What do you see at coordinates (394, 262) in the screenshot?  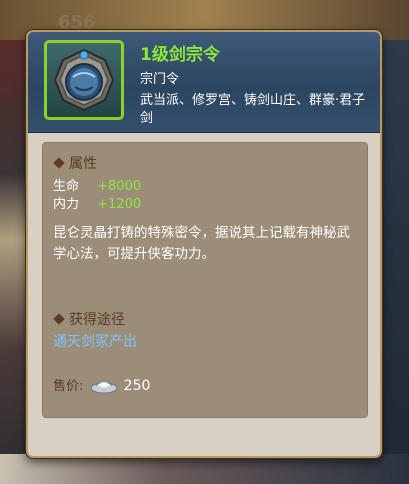 I see `background-right-scene` at bounding box center [394, 262].